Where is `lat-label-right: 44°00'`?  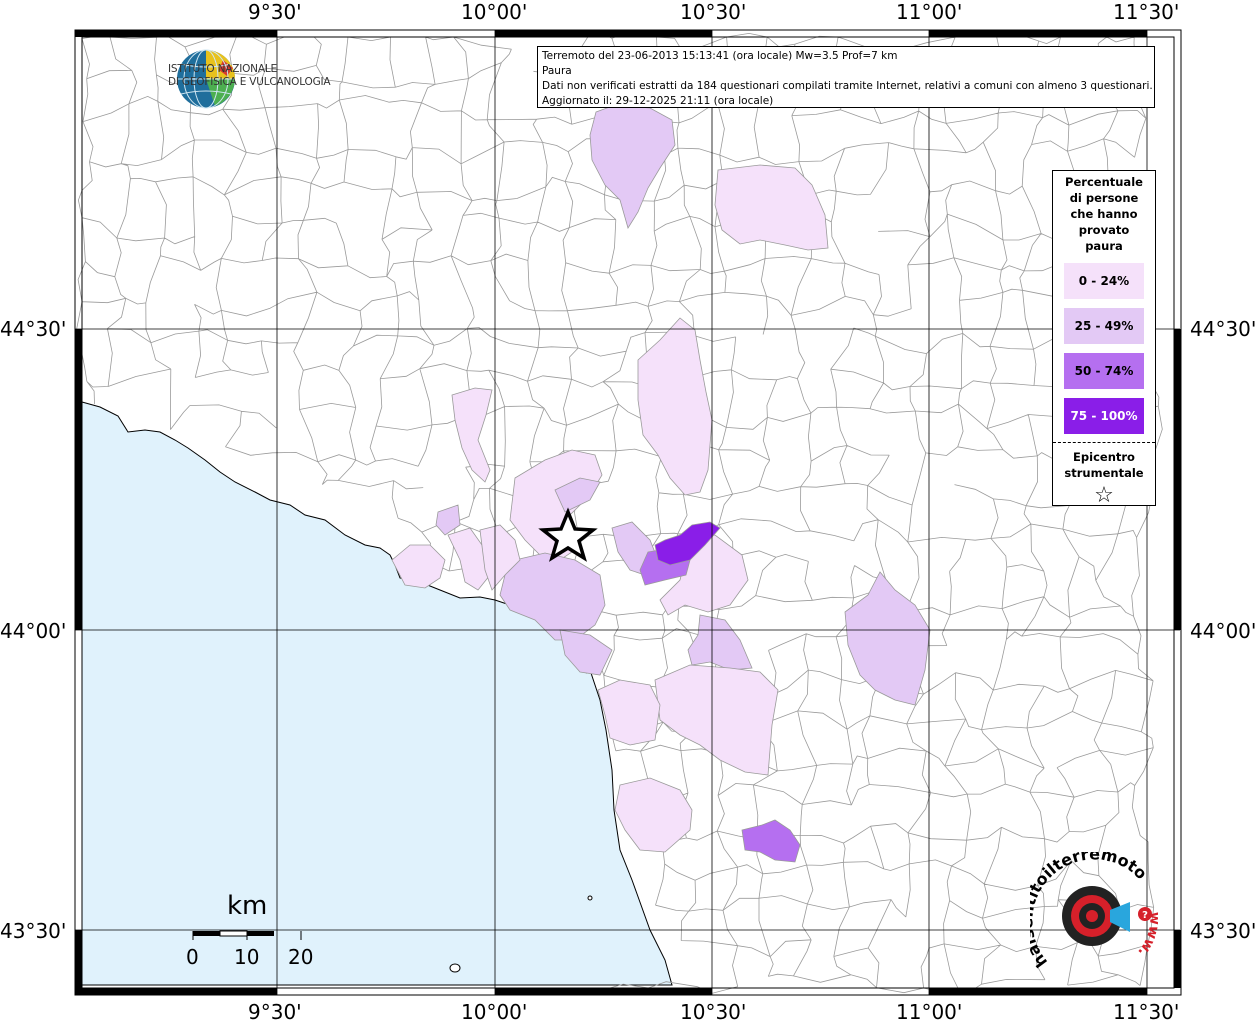 lat-label-right: 44°00' is located at coordinates (1223, 631).